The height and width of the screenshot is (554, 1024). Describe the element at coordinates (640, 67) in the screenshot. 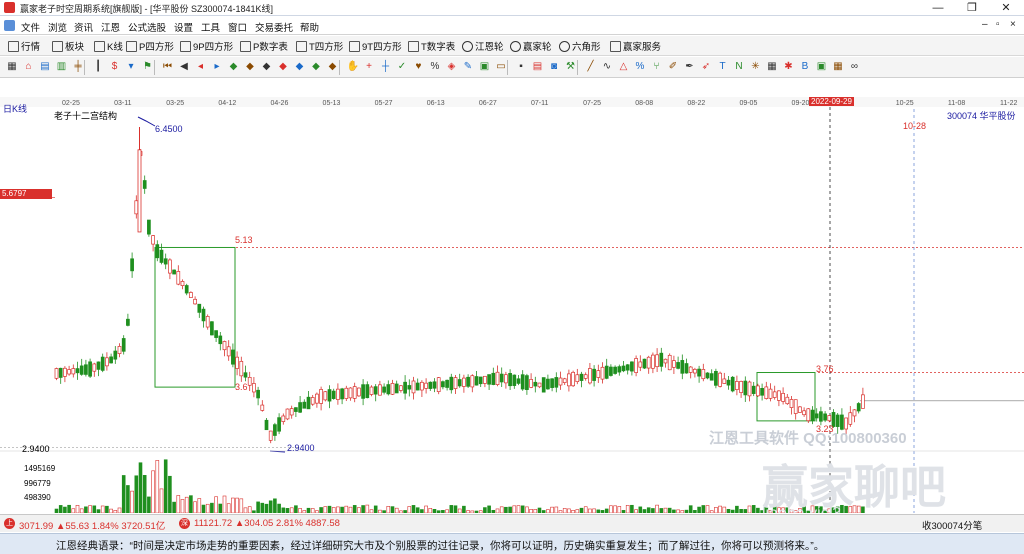

I see `percent2-icon: %` at that location.